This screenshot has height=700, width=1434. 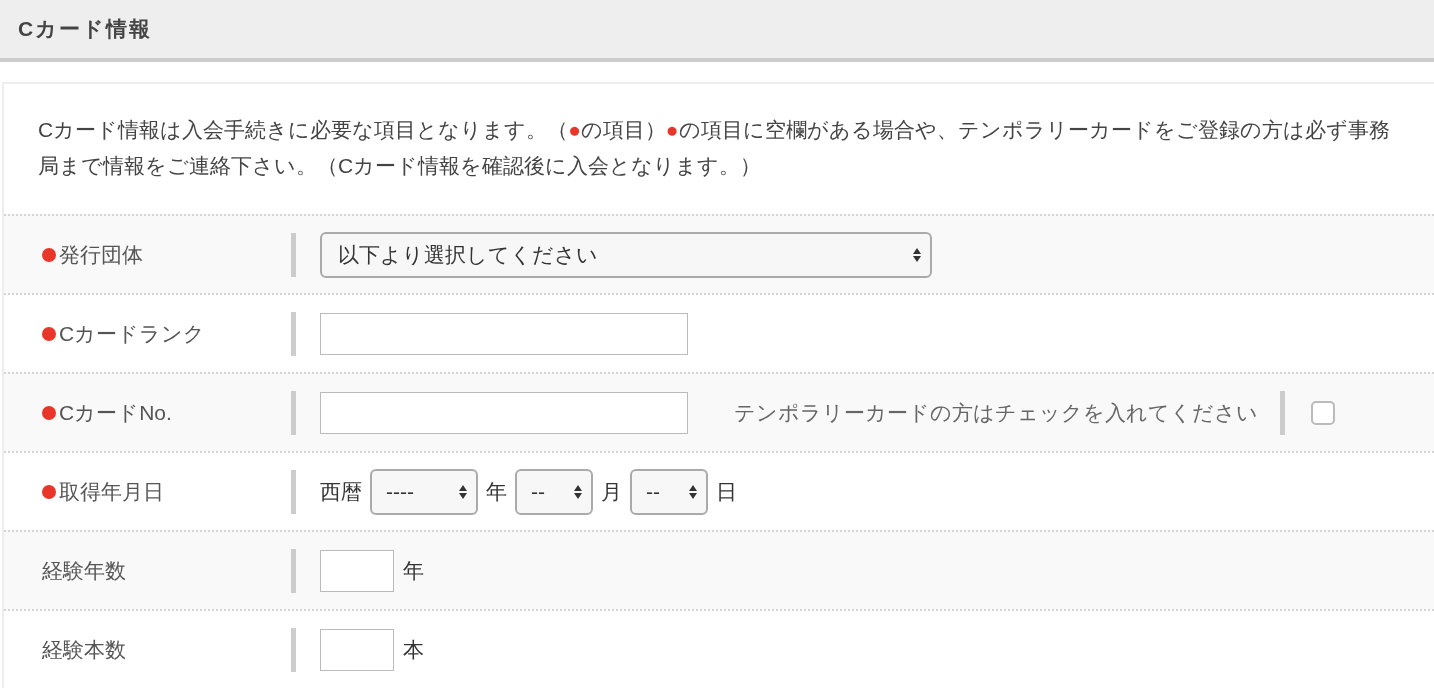 What do you see at coordinates (626, 254) in the screenshot?
I see `select-dropdown: 以下より選択してください` at bounding box center [626, 254].